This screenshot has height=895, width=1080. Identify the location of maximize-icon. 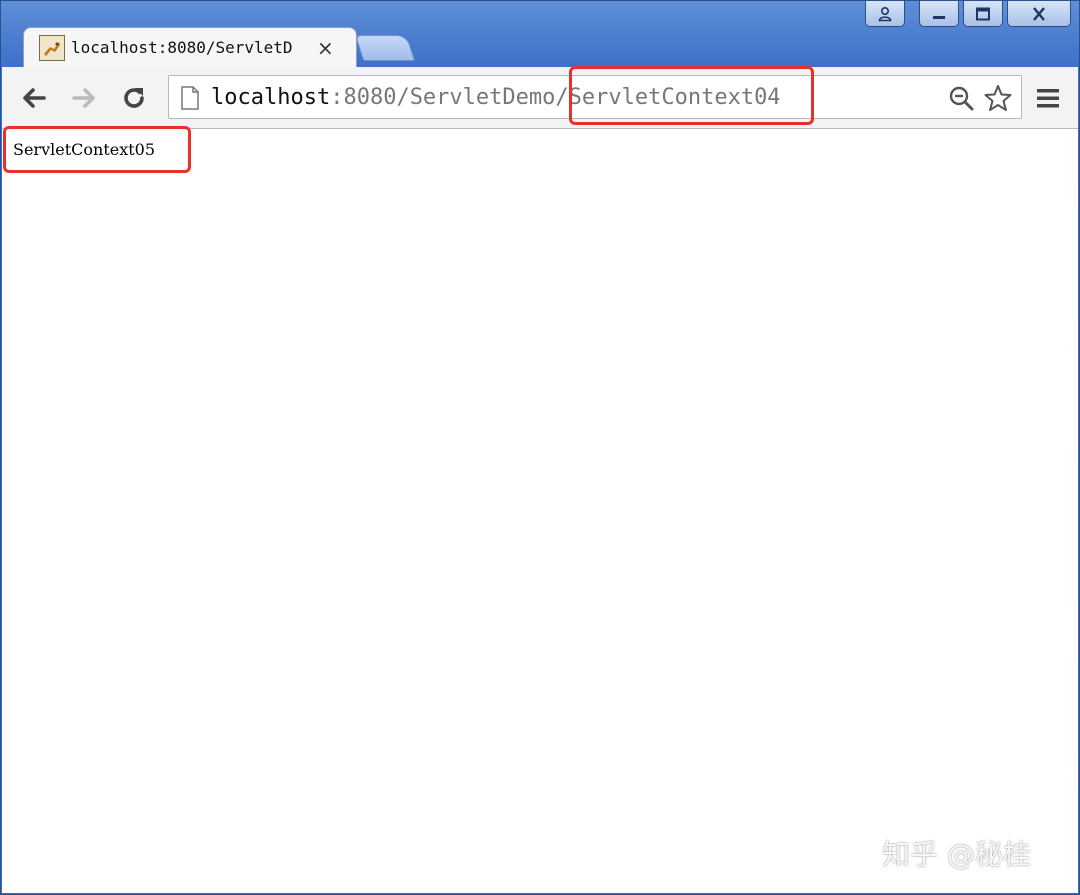
(983, 13).